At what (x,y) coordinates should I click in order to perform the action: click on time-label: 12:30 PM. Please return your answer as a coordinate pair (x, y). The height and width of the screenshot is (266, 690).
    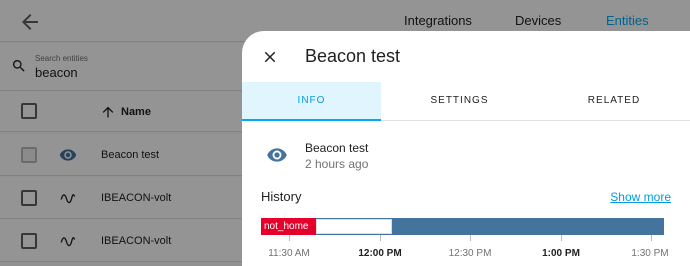
    Looking at the image, I should click on (470, 253).